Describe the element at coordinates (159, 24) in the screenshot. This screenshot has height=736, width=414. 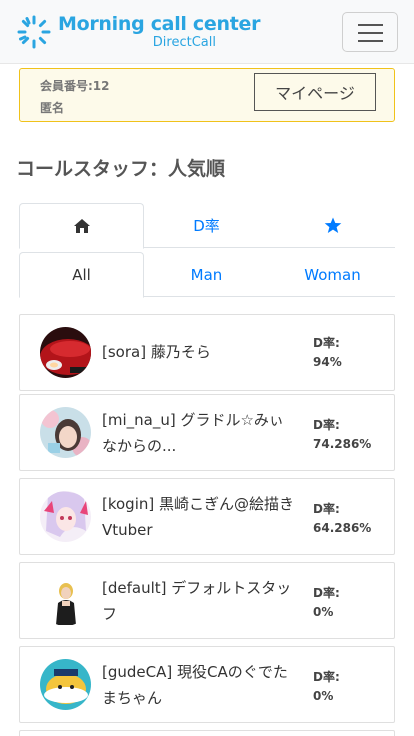
I see `brand-title: Morning call center` at that location.